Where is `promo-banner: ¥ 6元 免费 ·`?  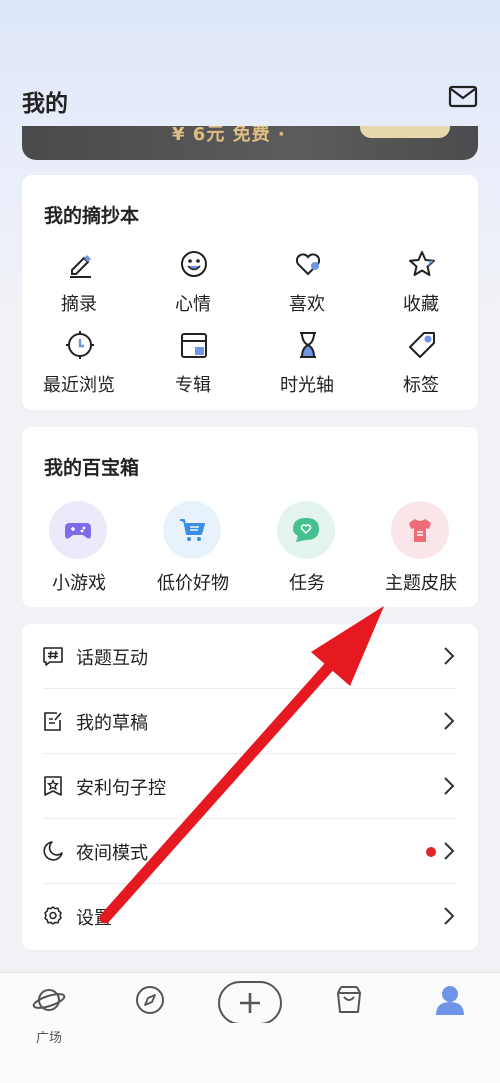
promo-banner: ¥ 6元 免费 · is located at coordinates (250, 143).